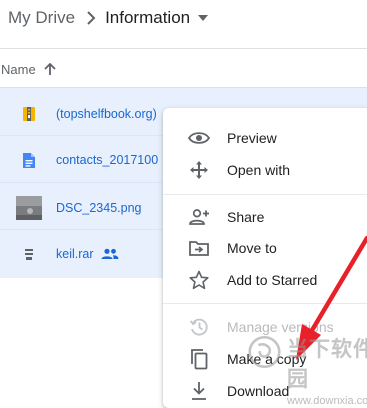  I want to click on arrow-up-icon, so click(50, 69).